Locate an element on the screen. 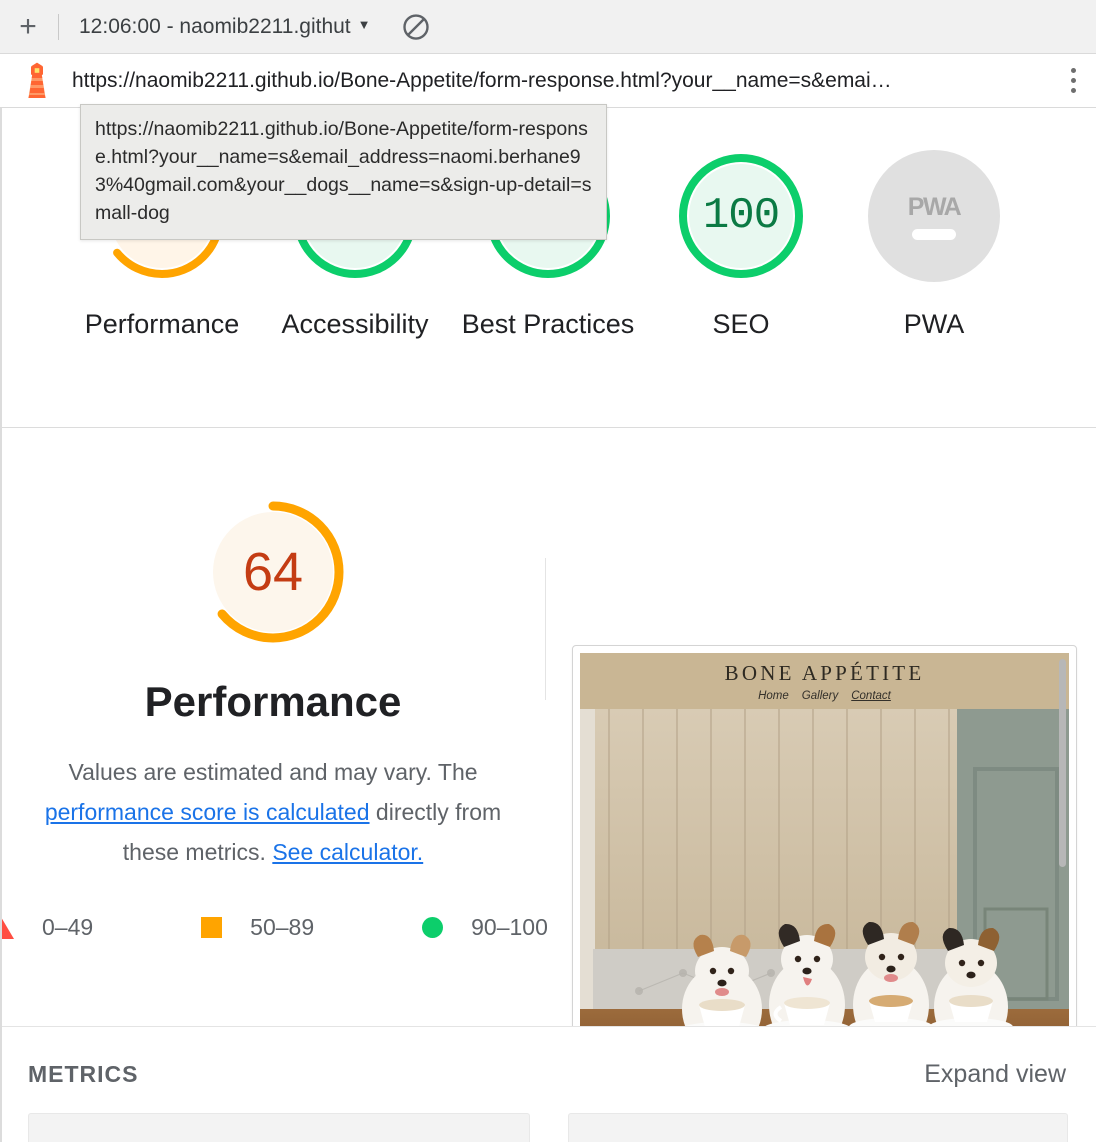 The height and width of the screenshot is (1142, 1096). site-header: BONE APPÉTITE Home Gallery Contact is located at coordinates (824, 681).